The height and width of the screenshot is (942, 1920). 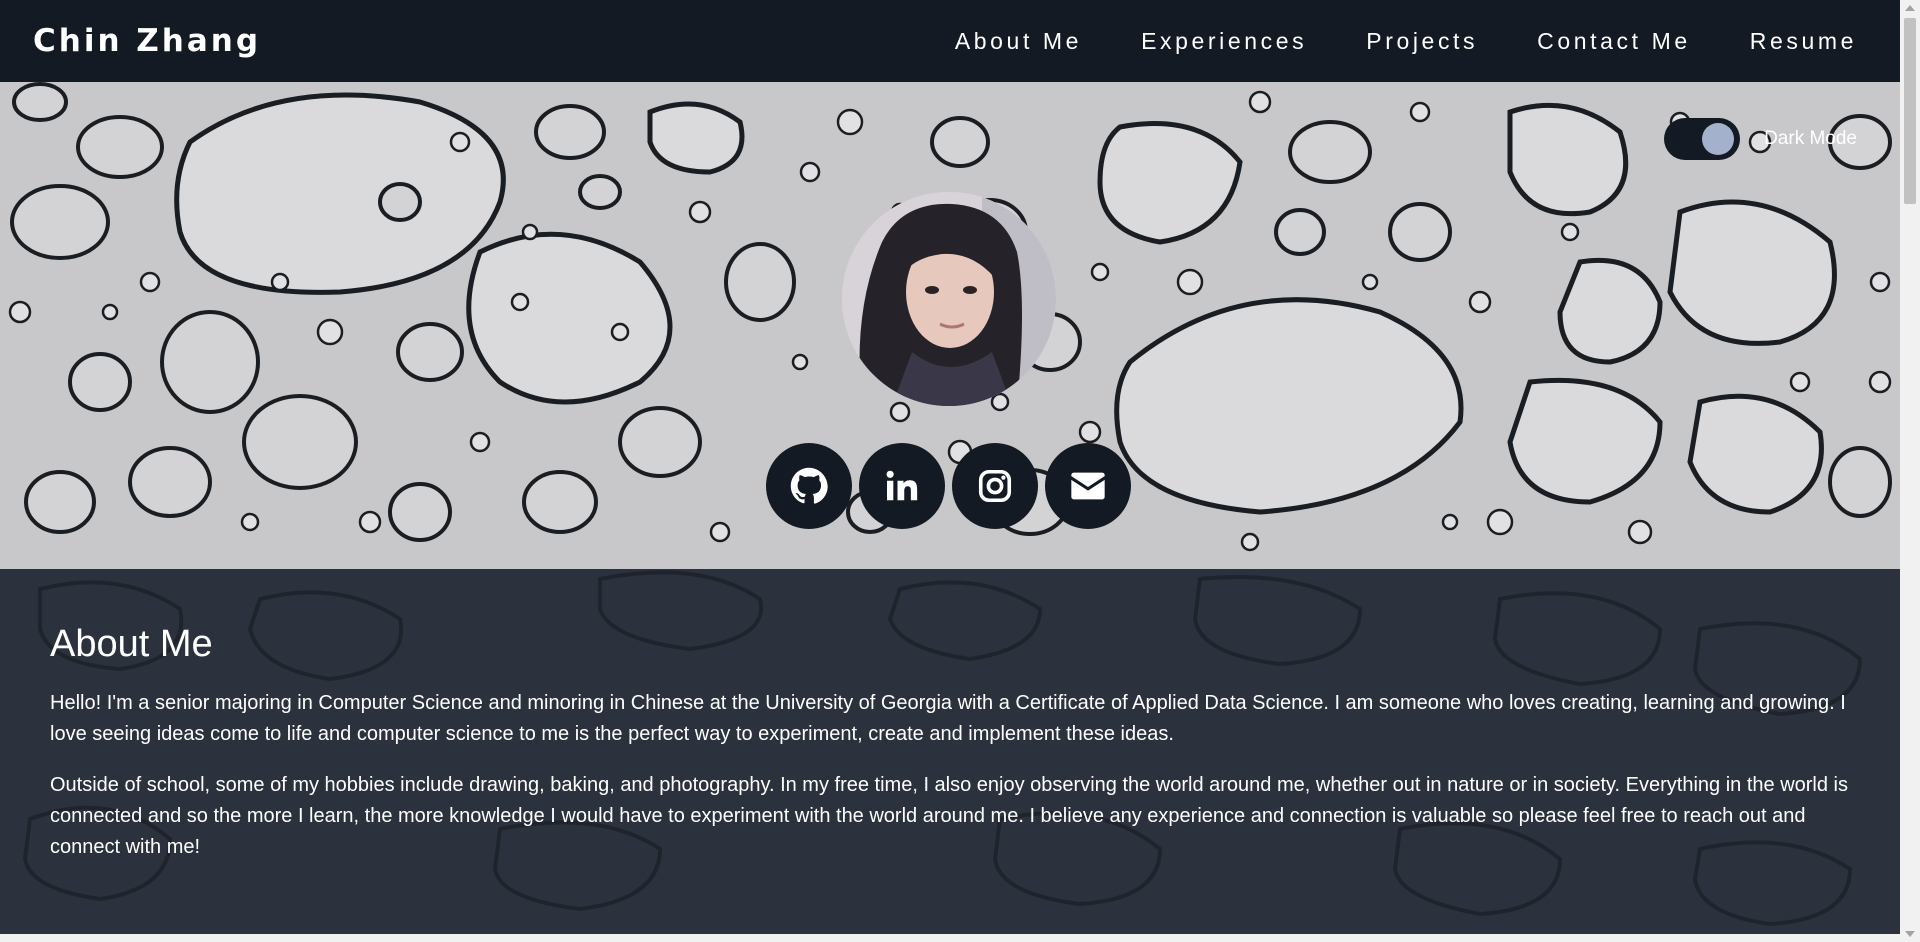 What do you see at coordinates (1910, 934) in the screenshot?
I see `scroll-down-arrow-icon` at bounding box center [1910, 934].